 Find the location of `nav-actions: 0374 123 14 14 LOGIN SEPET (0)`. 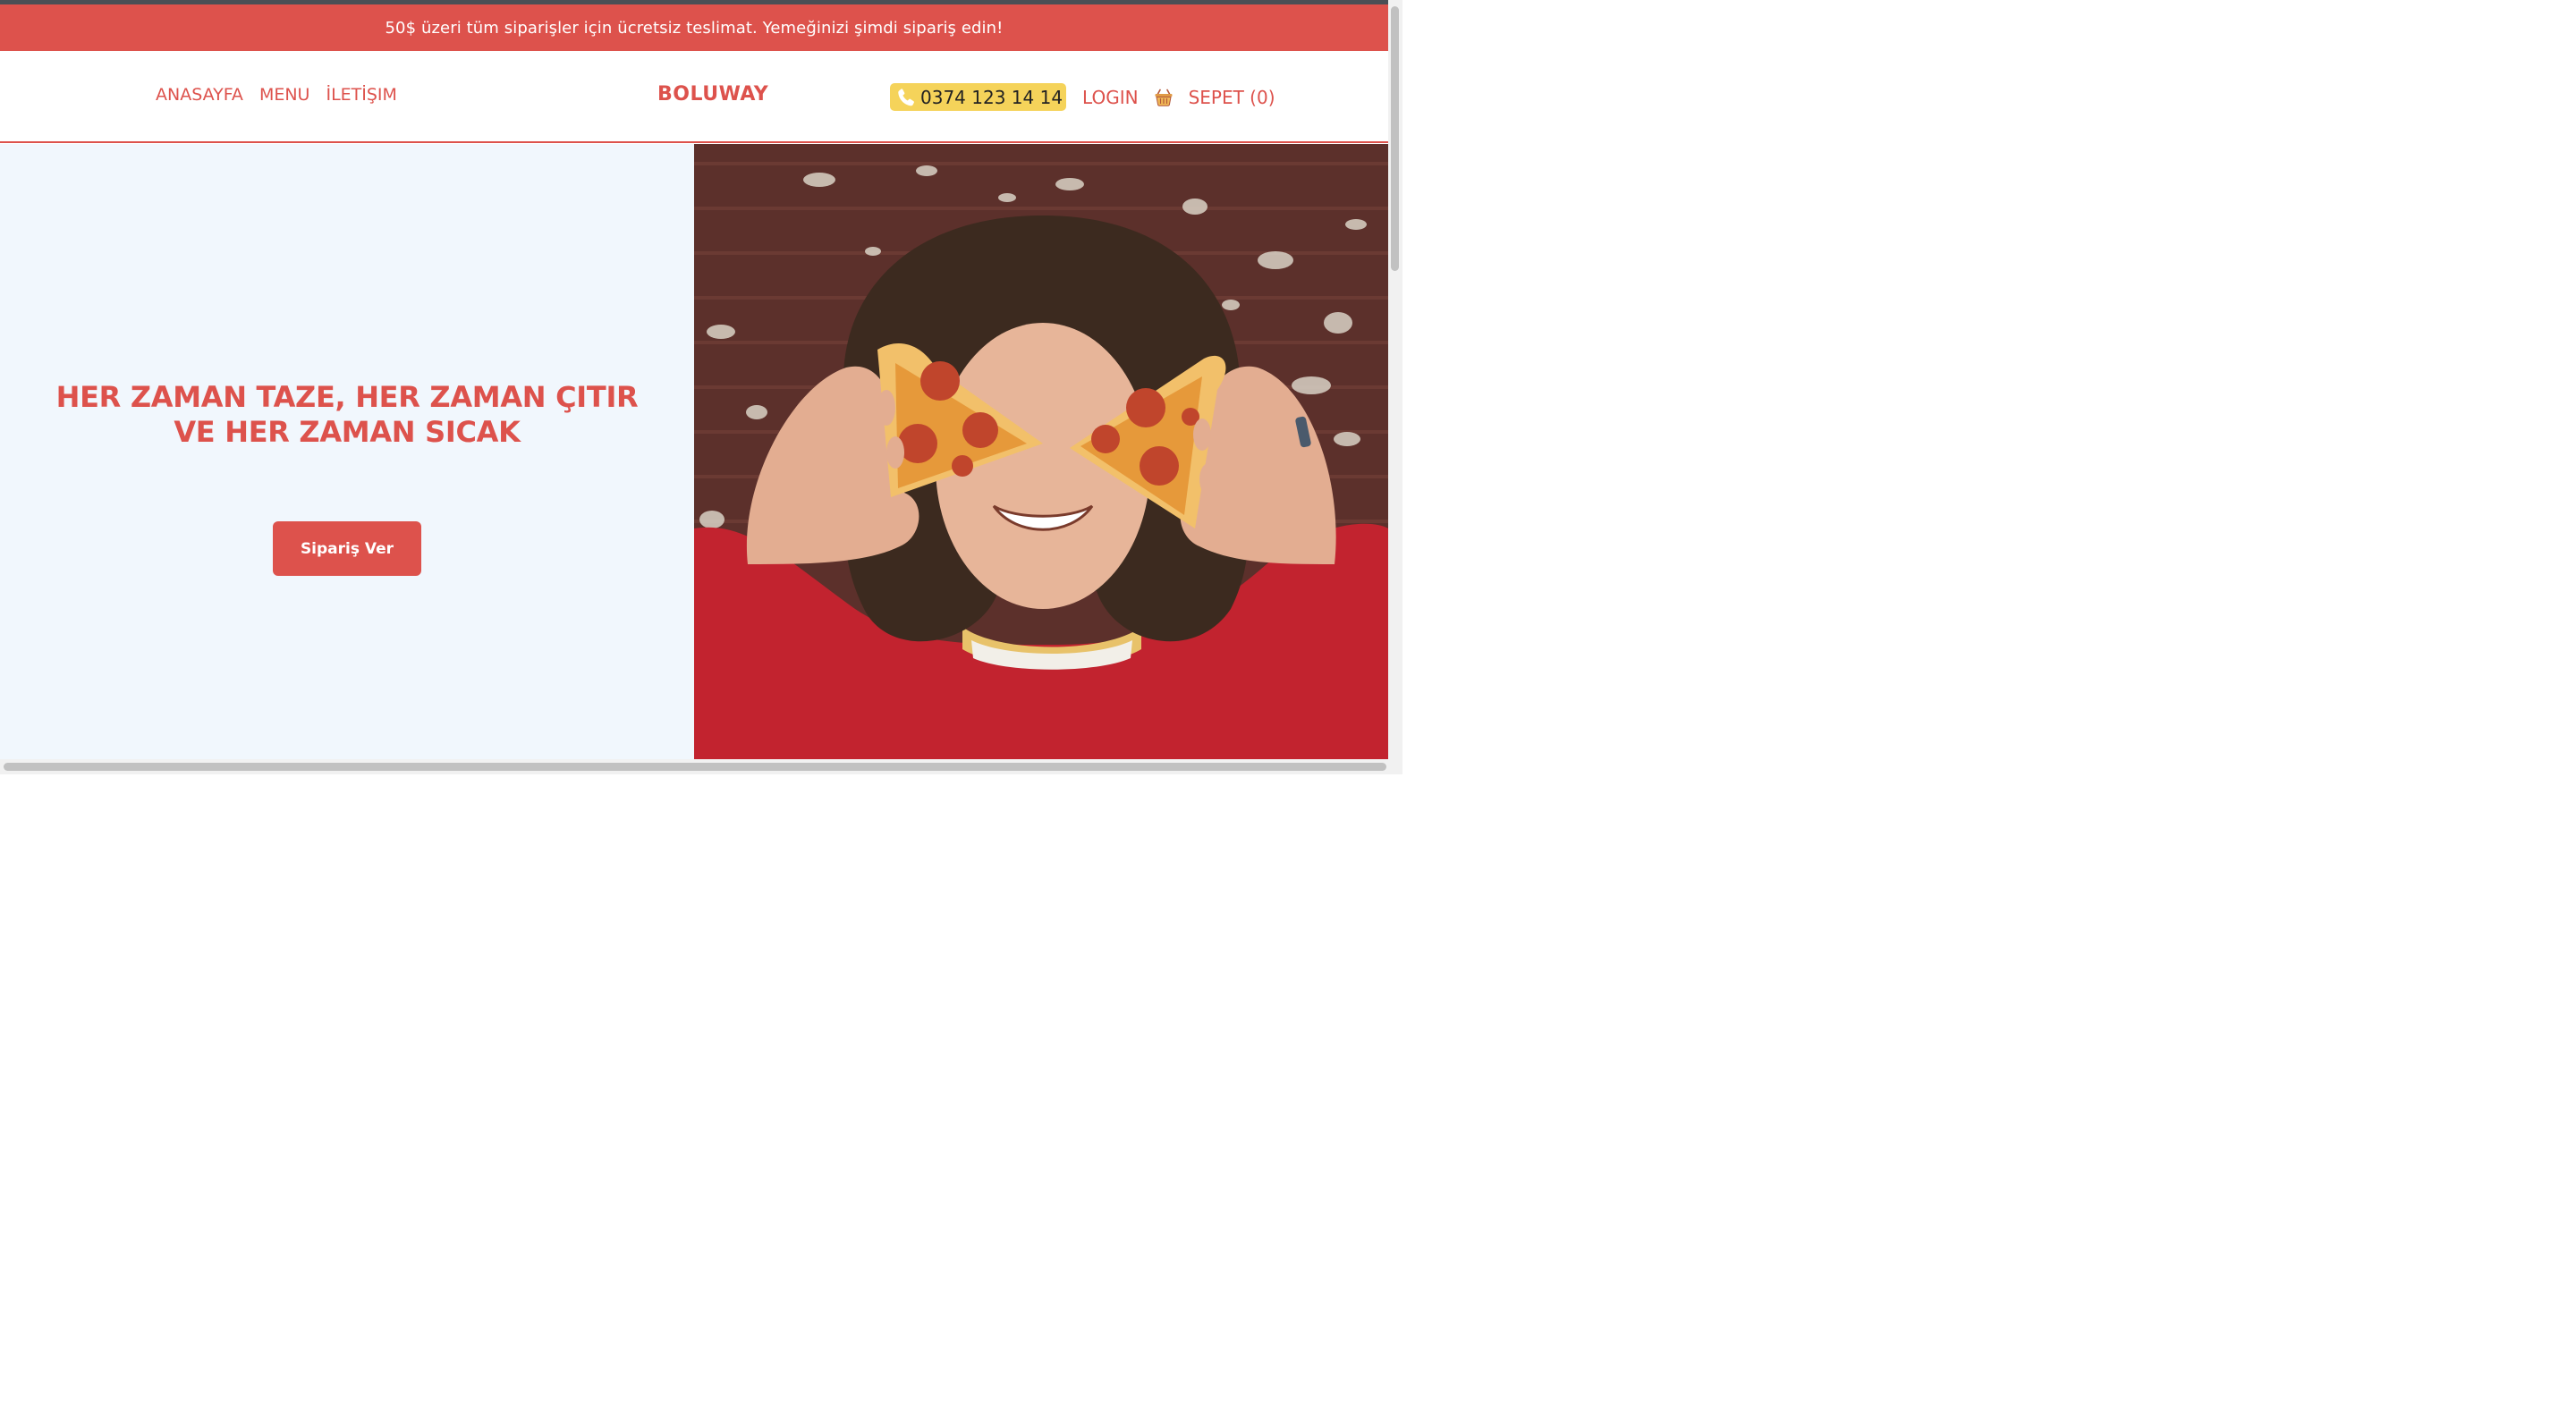

nav-actions: 0374 123 14 14 LOGIN SEPET (0) is located at coordinates (1082, 97).